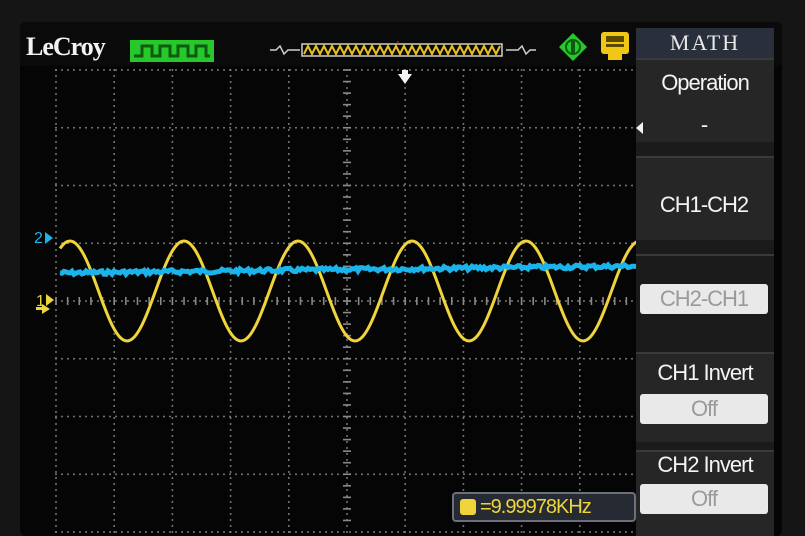  I want to click on operation-label: Operation, so click(705, 82).